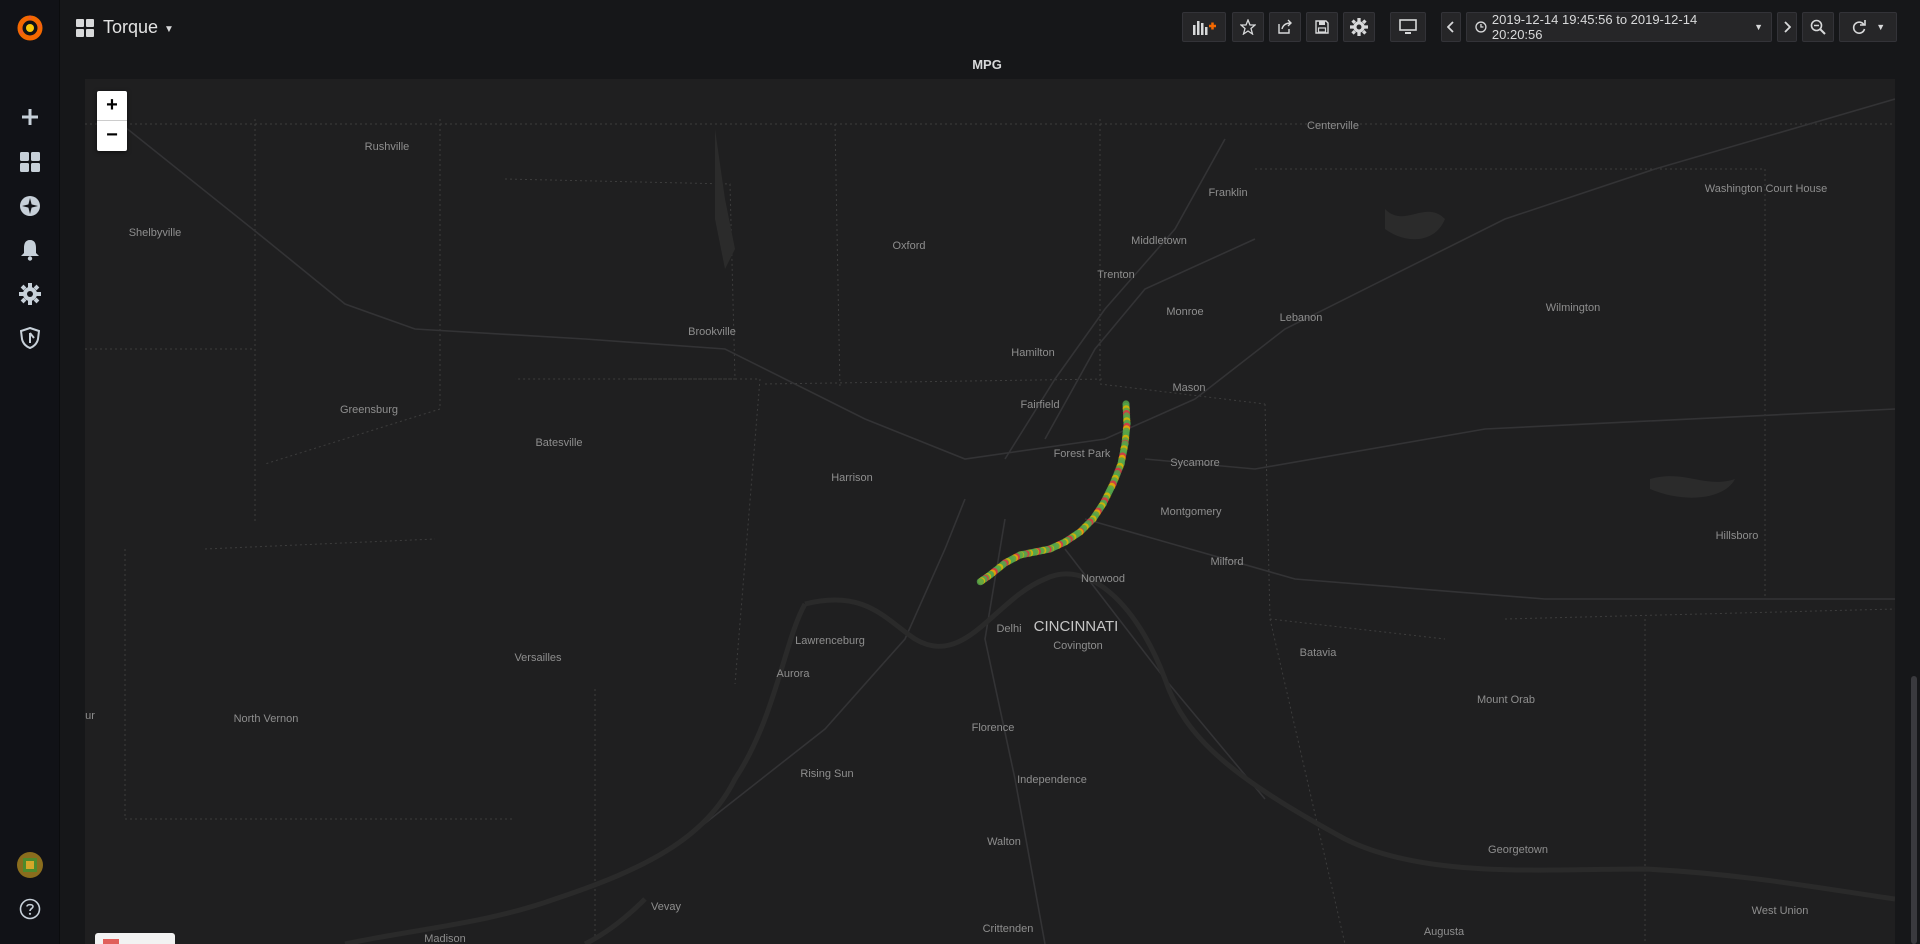 The width and height of the screenshot is (1920, 944). I want to click on star-icon, so click(1248, 27).